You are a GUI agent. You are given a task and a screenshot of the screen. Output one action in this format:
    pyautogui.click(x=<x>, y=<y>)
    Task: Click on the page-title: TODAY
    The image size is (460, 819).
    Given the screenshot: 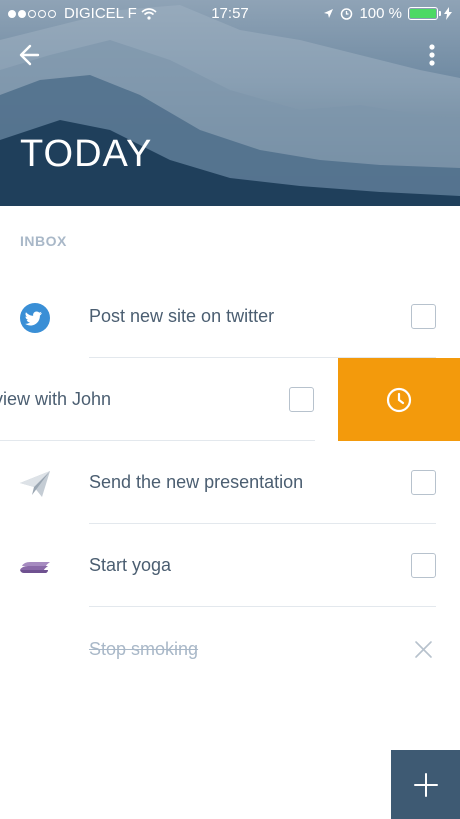 What is the action you would take?
    pyautogui.click(x=86, y=154)
    